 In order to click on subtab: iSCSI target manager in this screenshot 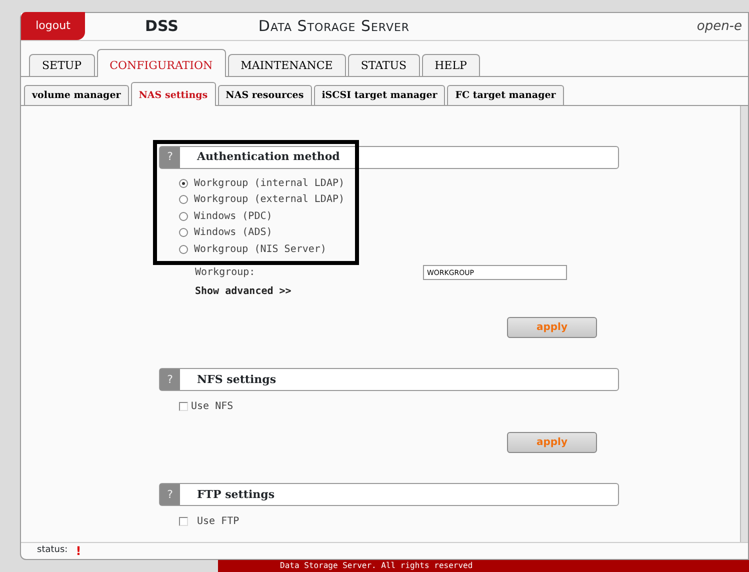, I will do `click(380, 94)`.